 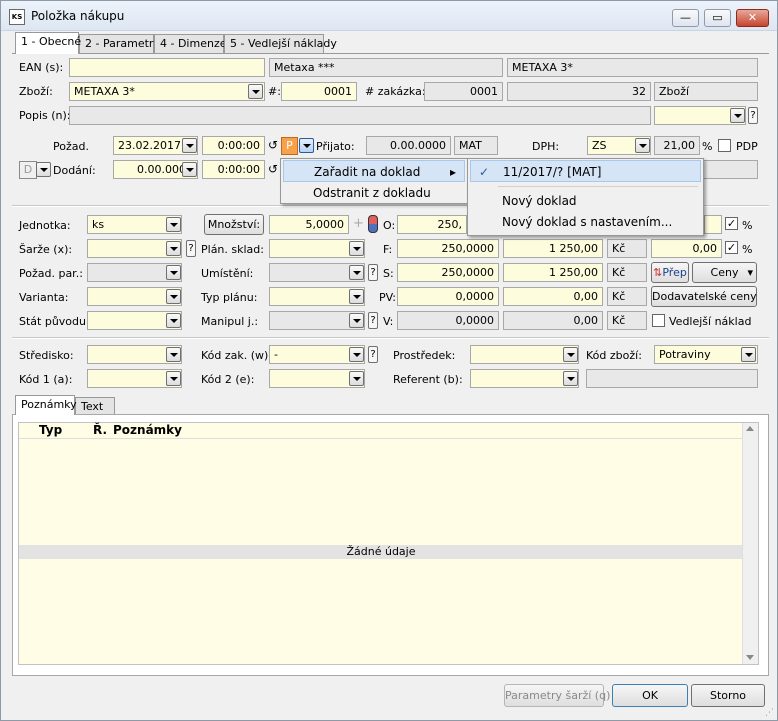 What do you see at coordinates (319, 91) in the screenshot?
I see `hash-input: 0001` at bounding box center [319, 91].